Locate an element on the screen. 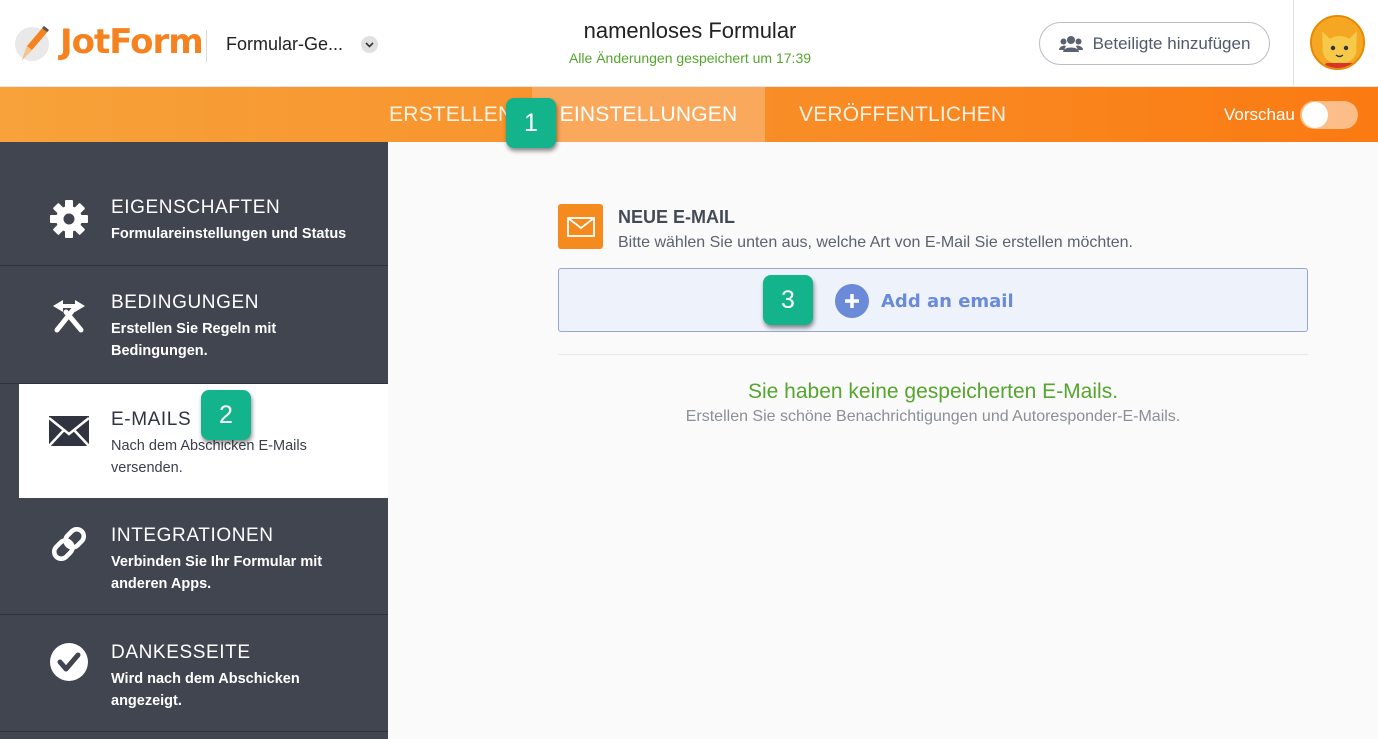 The image size is (1378, 739). new-email-title: NEUE E-MAIL is located at coordinates (676, 217).